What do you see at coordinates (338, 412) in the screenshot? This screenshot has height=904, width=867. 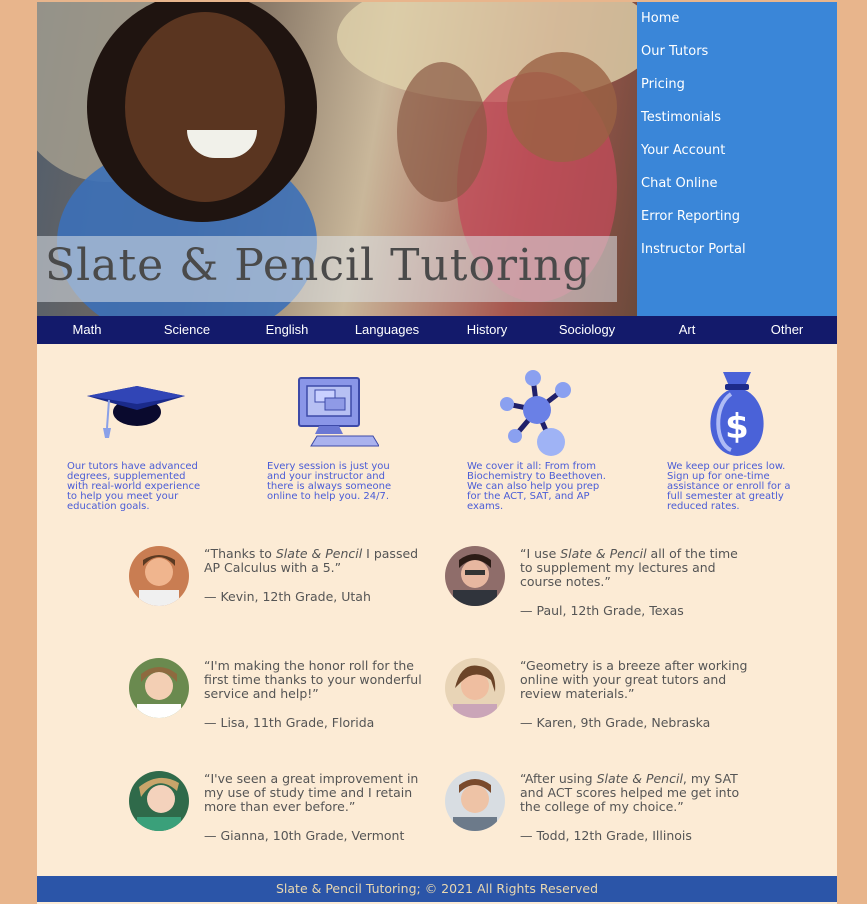 I see `computer-icon` at bounding box center [338, 412].